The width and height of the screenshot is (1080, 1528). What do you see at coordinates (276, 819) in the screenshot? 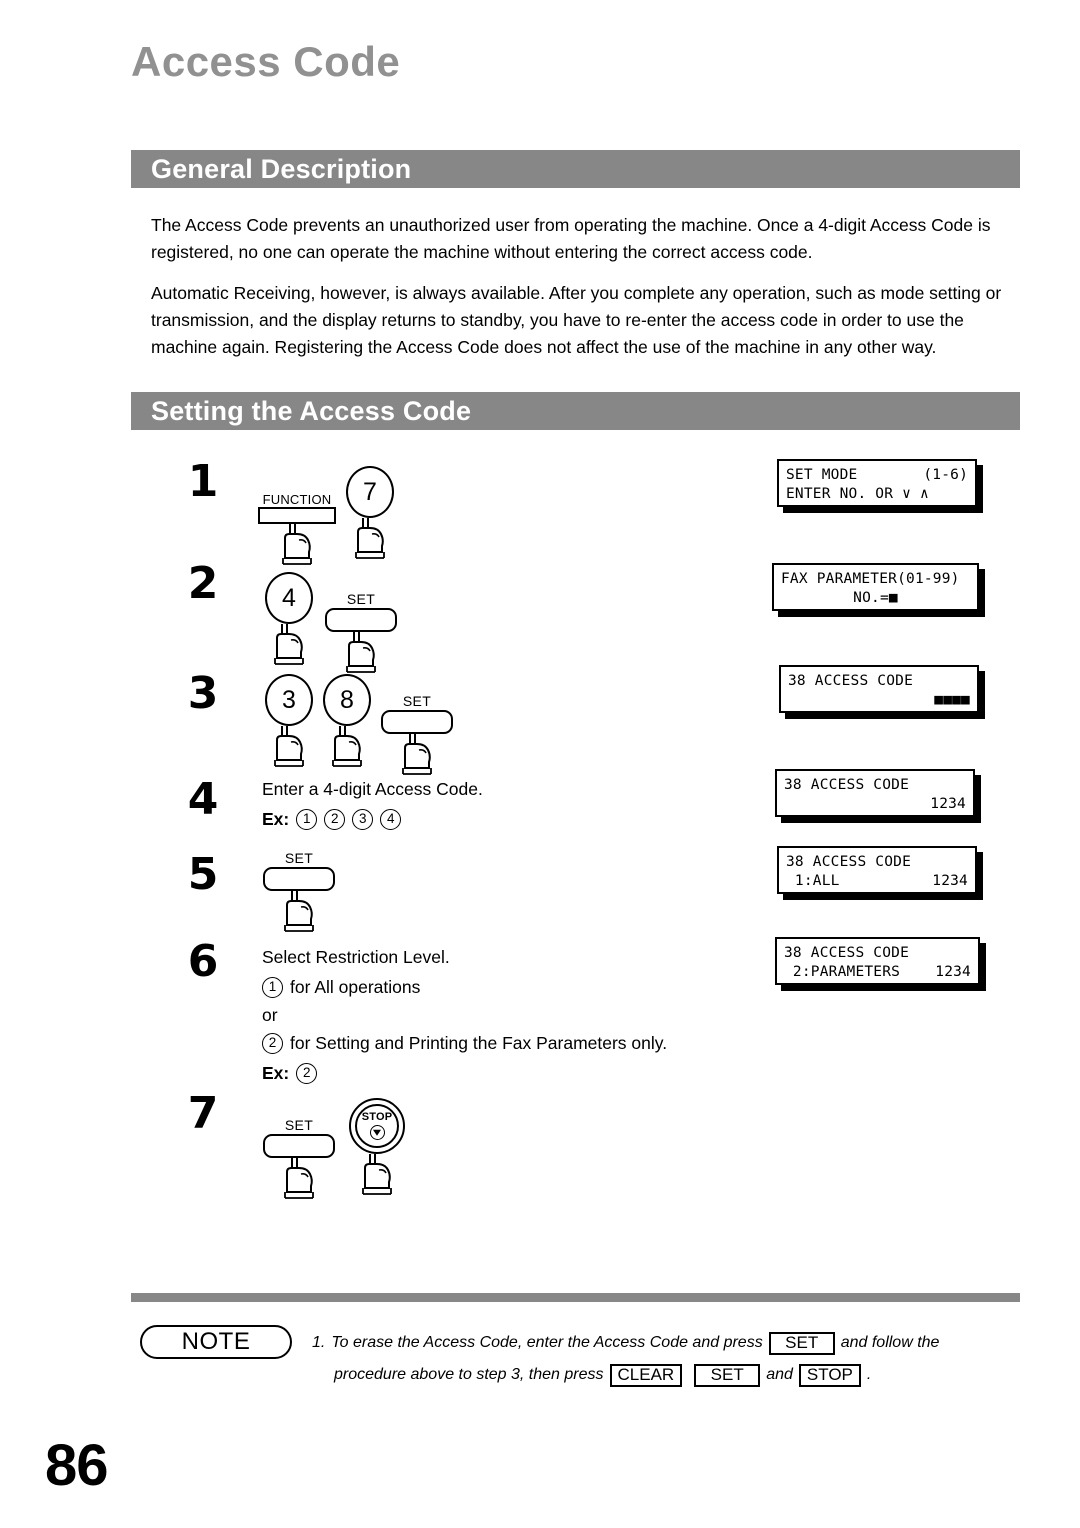
I see `step-4-example-label: Ex:` at bounding box center [276, 819].